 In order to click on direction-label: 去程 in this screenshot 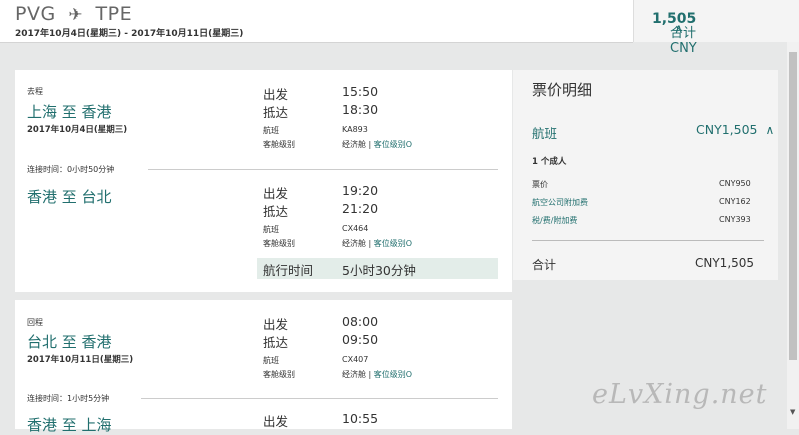, I will do `click(35, 91)`.